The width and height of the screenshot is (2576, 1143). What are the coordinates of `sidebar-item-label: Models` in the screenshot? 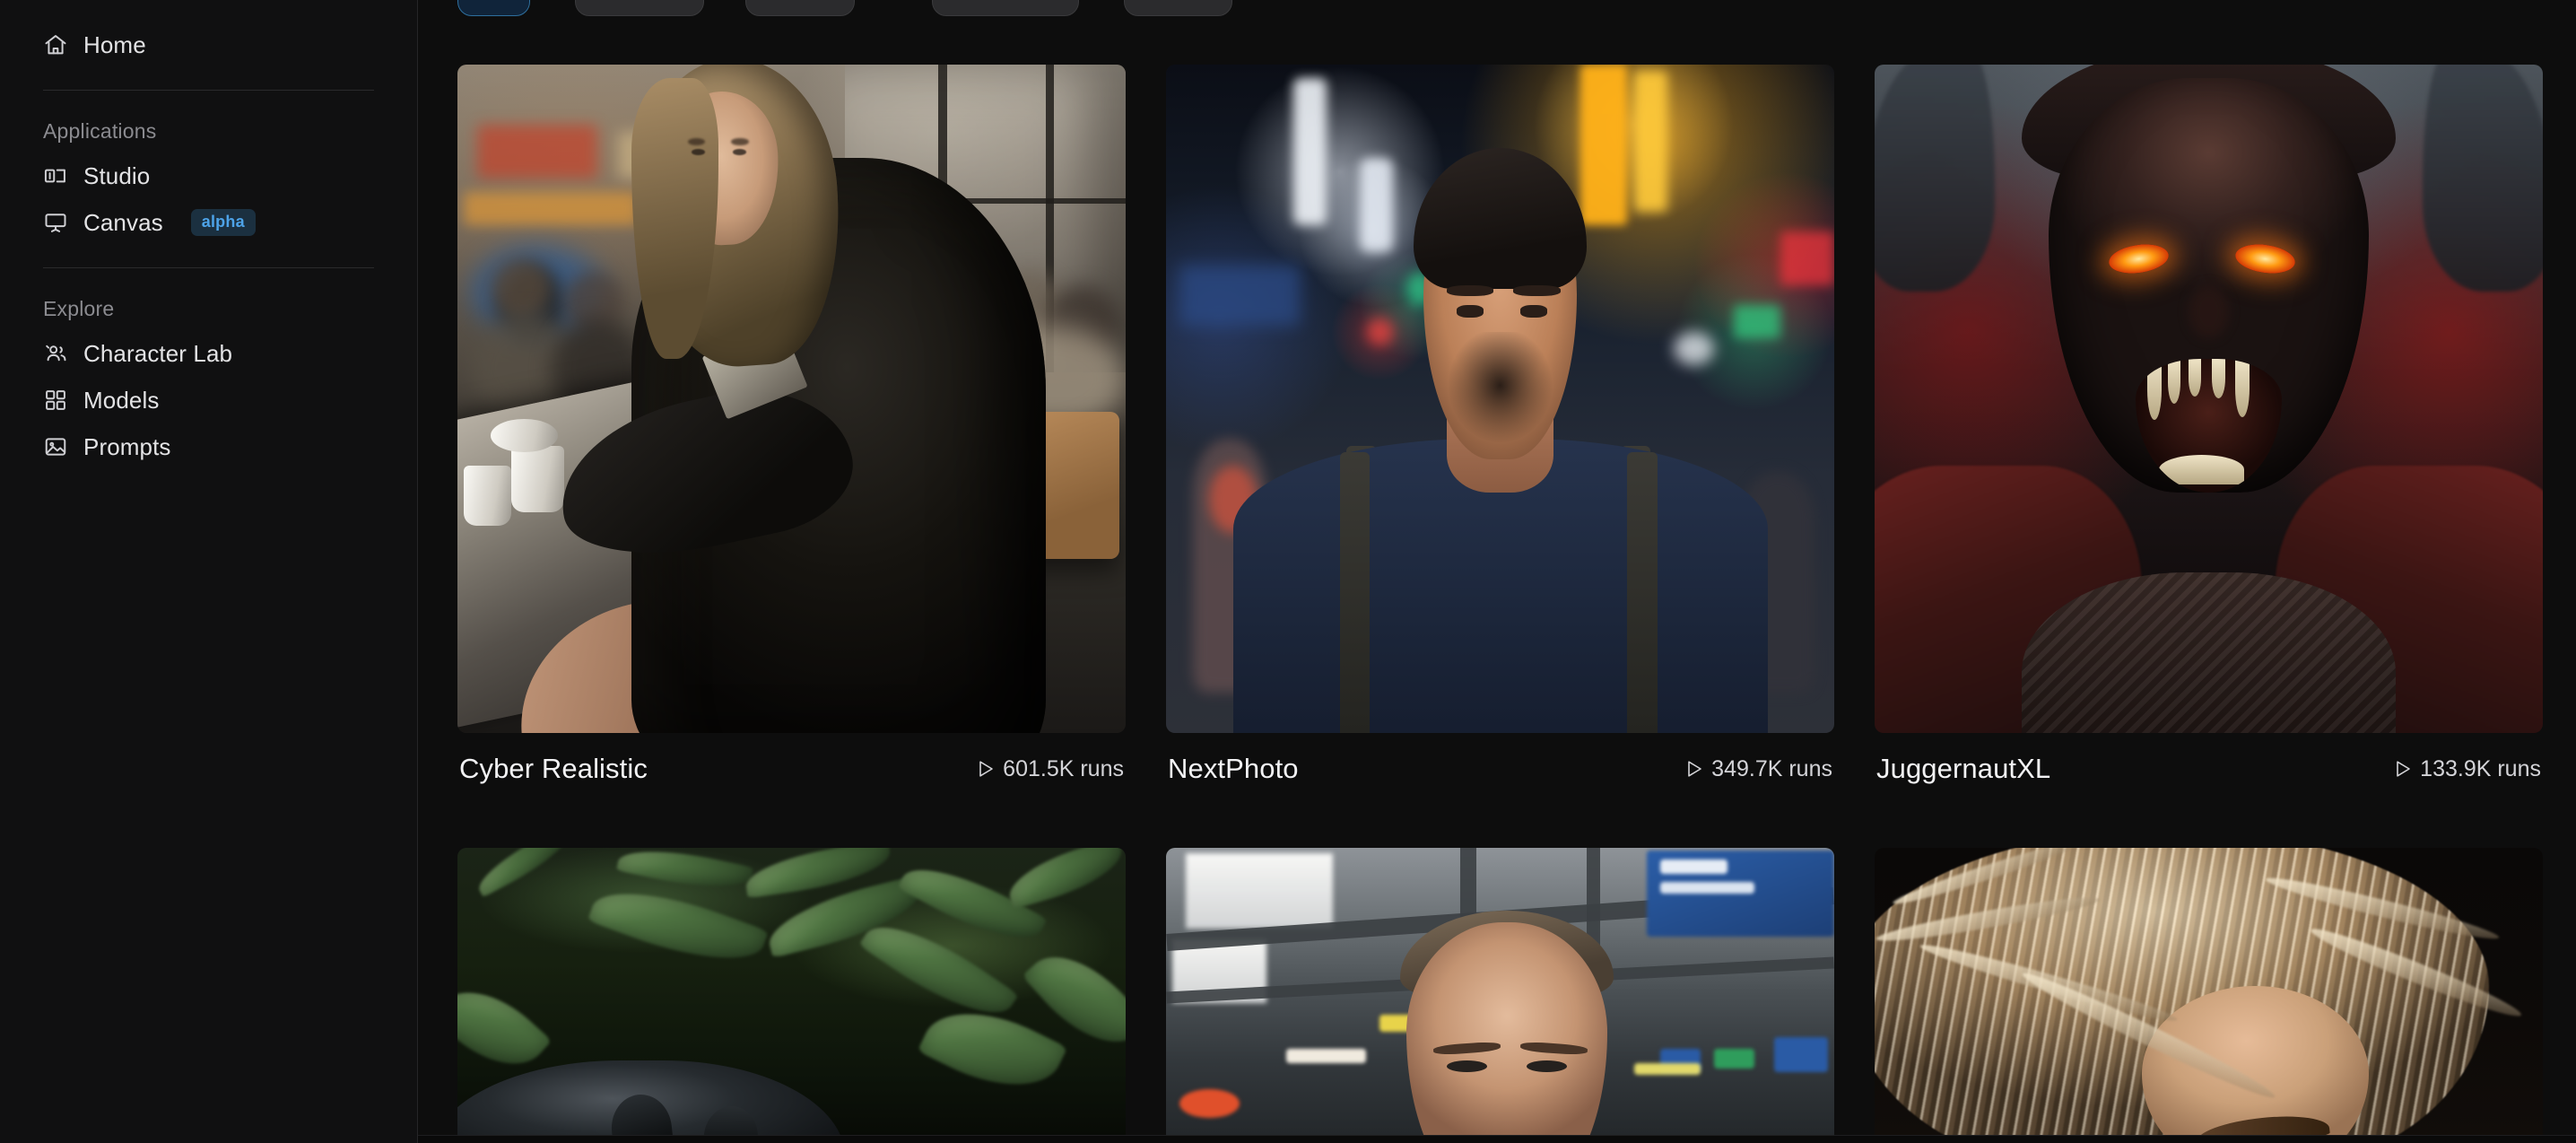 It's located at (121, 400).